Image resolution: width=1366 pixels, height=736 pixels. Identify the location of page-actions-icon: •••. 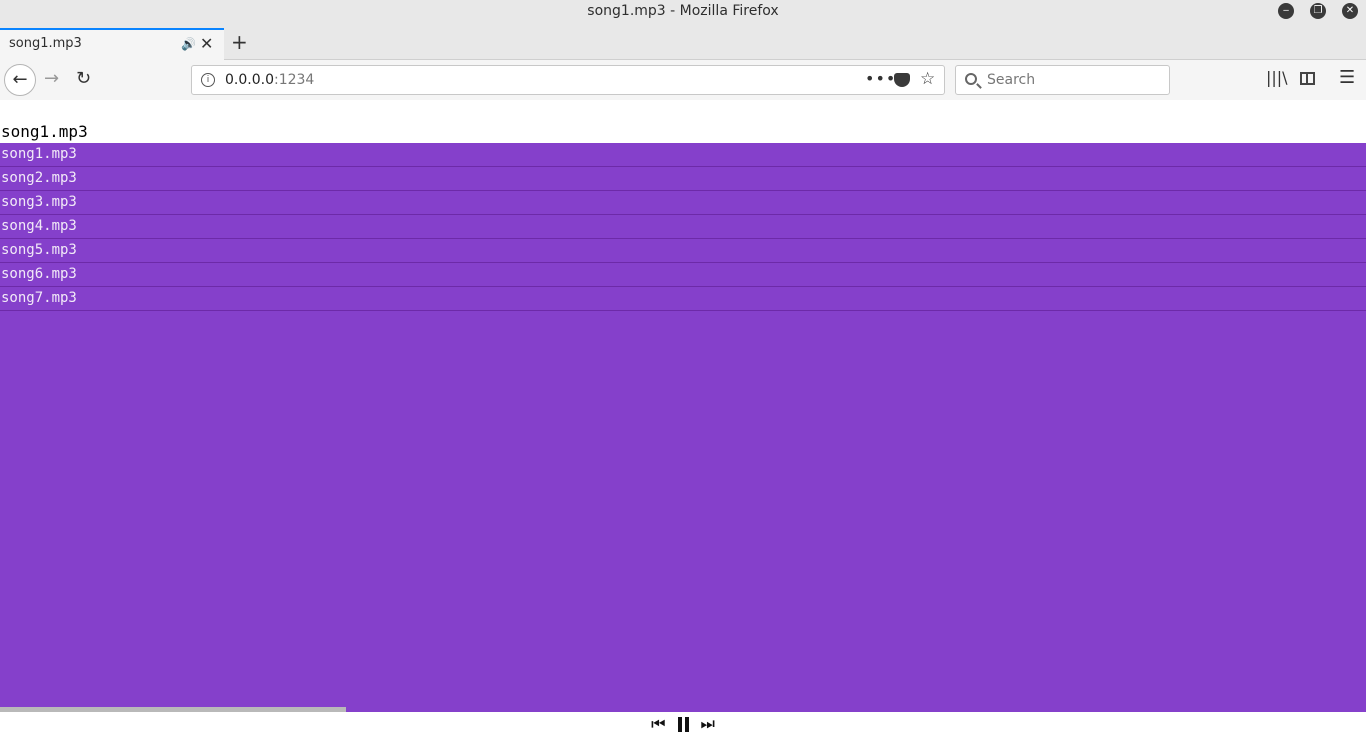
(880, 78).